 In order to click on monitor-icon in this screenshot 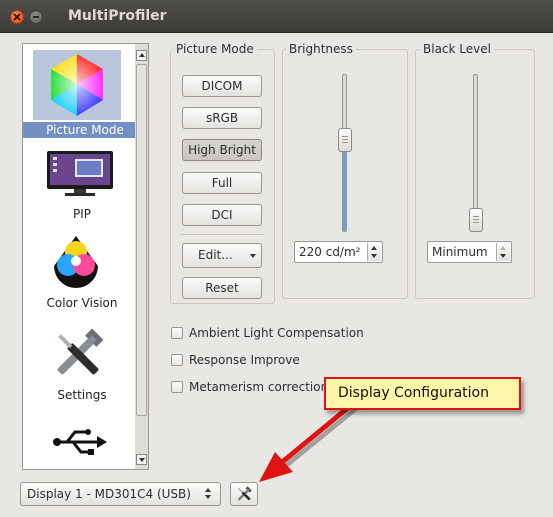, I will do `click(80, 173)`.